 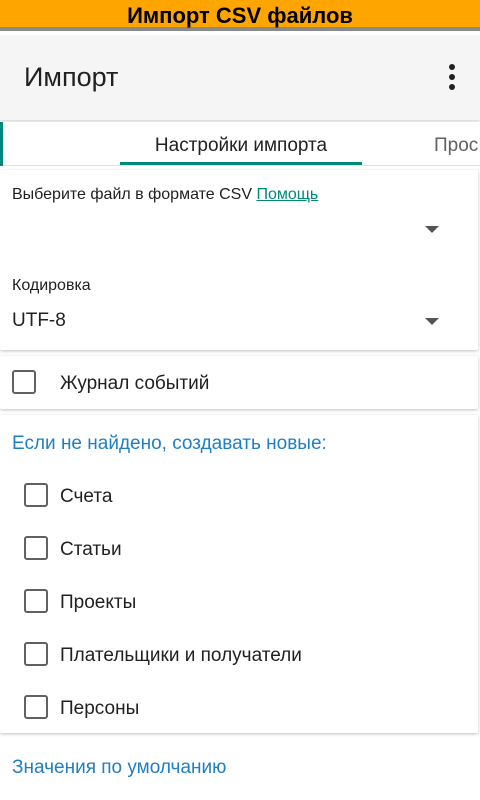 I want to click on file-prompt-label: Выберите файл в формате CSV, so click(x=132, y=194).